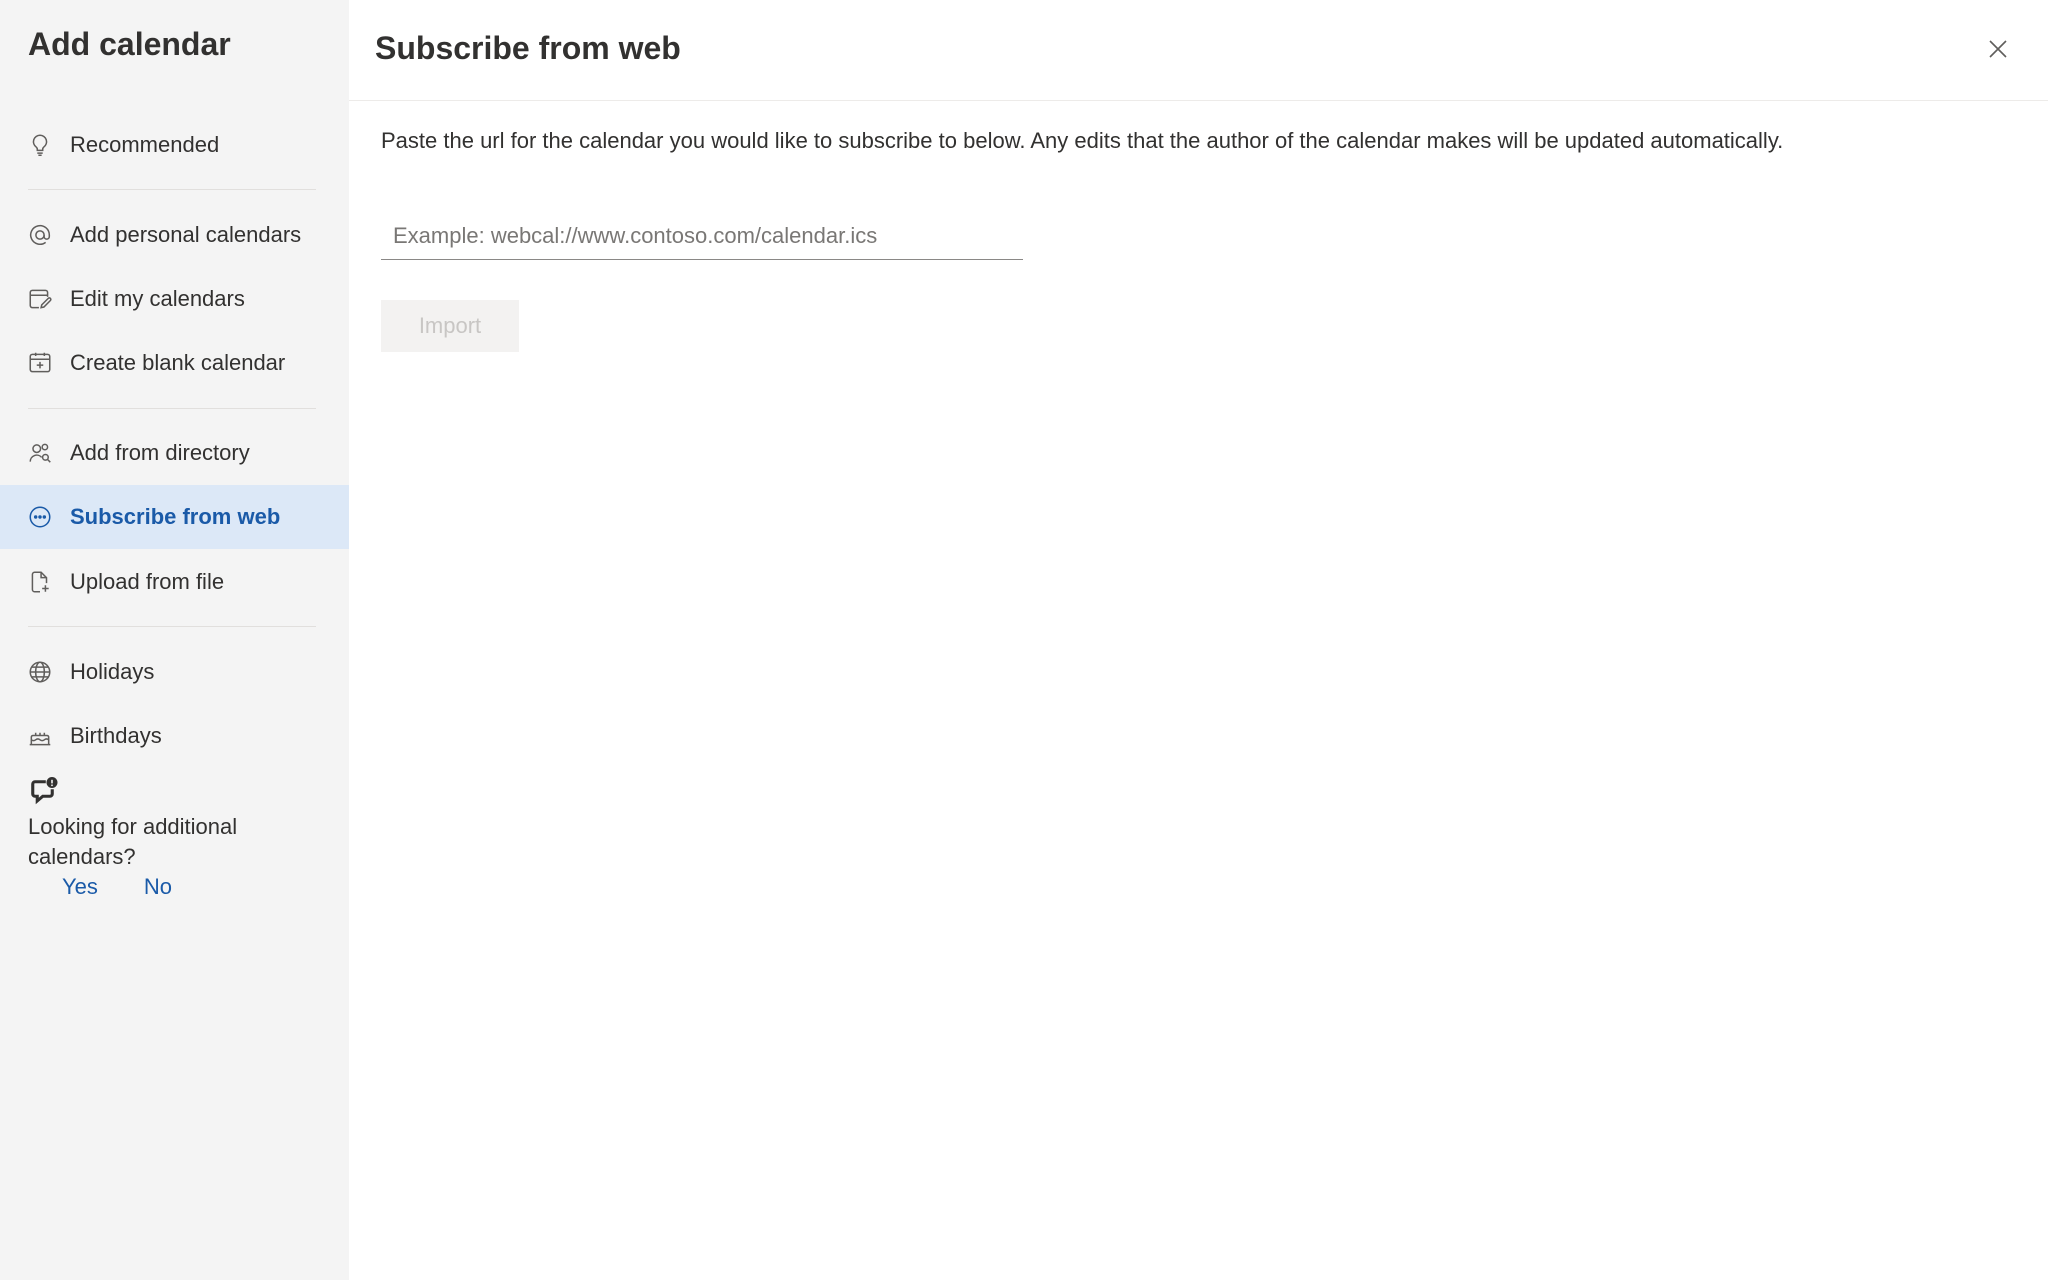  Describe the element at coordinates (450, 326) in the screenshot. I see `import-button: Import` at that location.